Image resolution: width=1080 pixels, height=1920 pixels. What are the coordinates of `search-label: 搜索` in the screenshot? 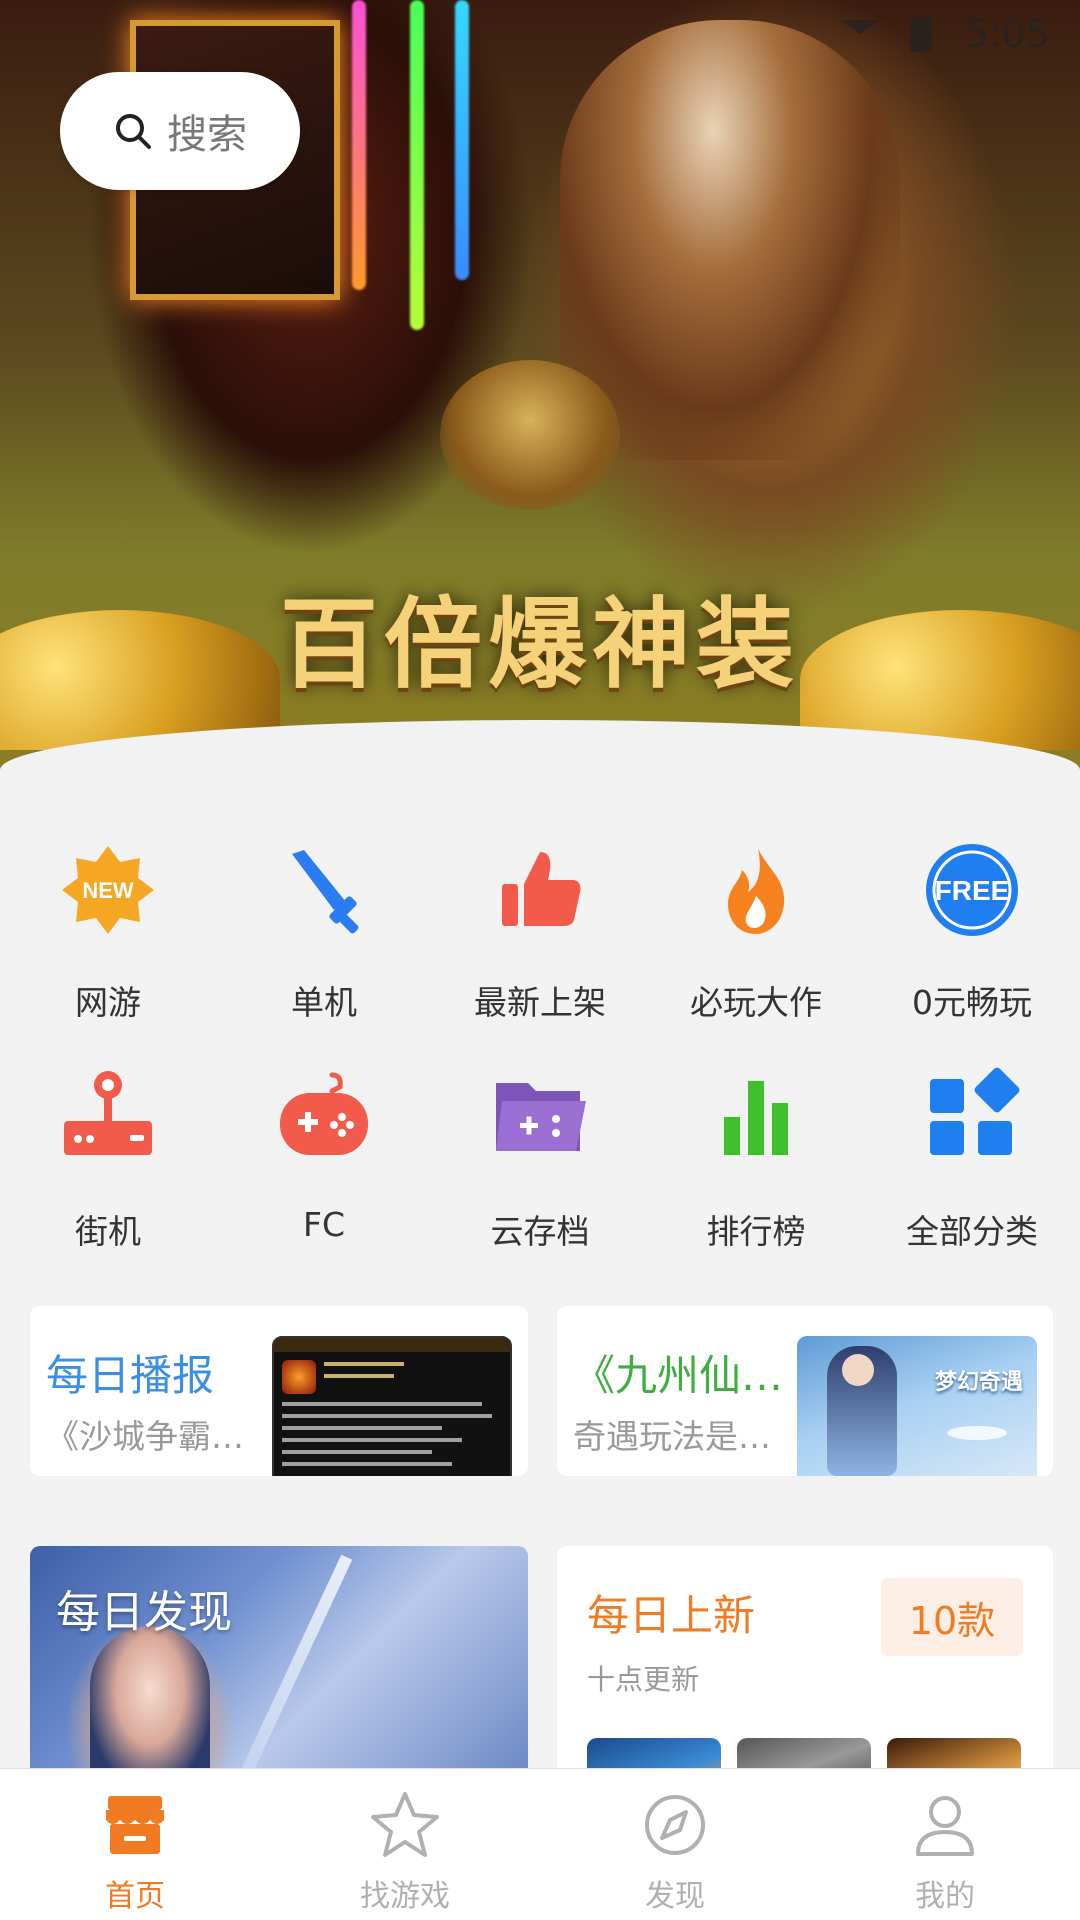 It's located at (207, 135).